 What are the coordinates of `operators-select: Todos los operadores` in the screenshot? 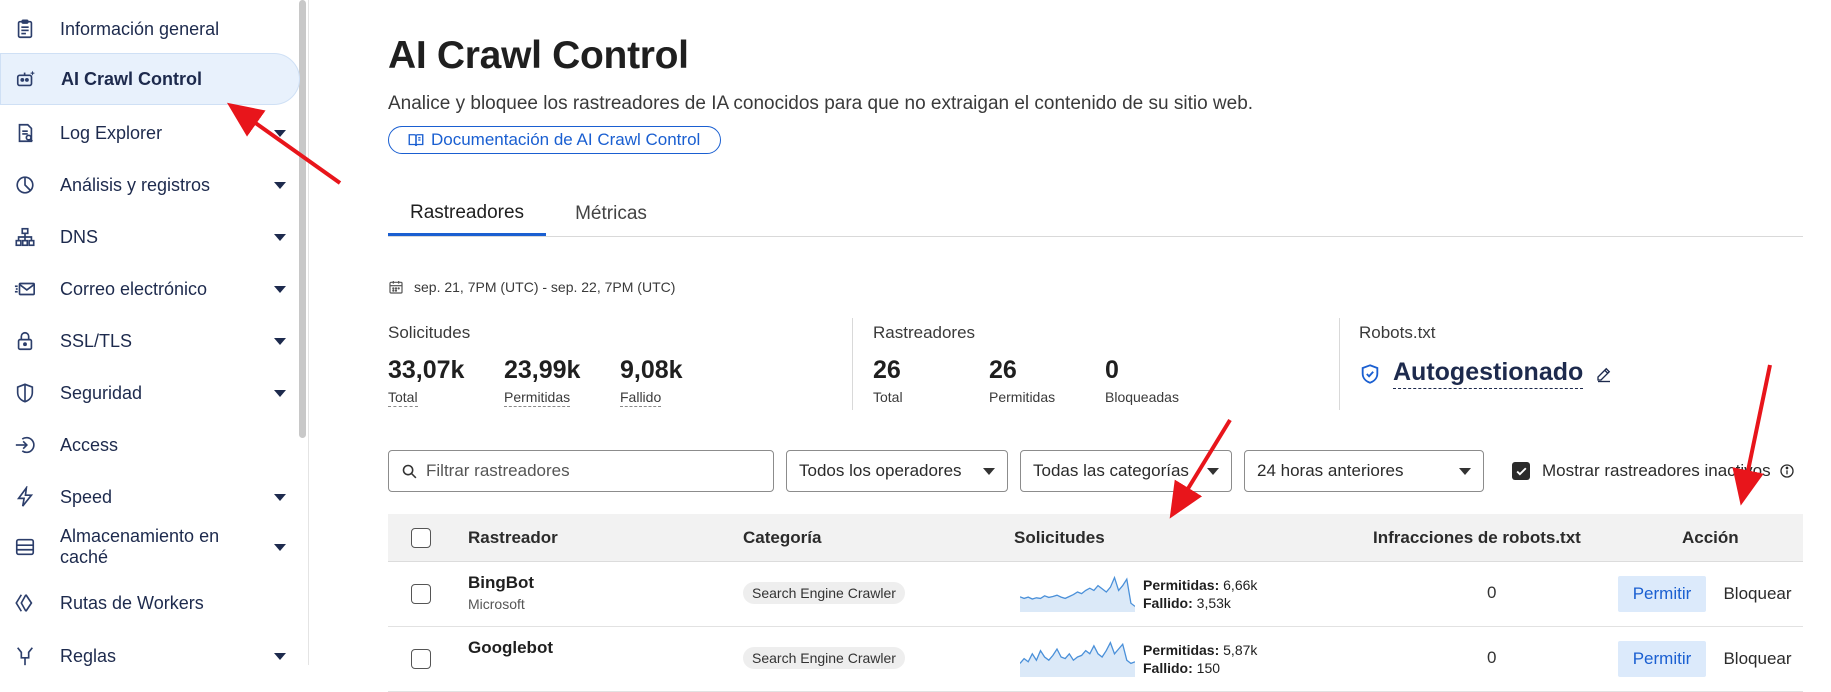 It's located at (897, 471).